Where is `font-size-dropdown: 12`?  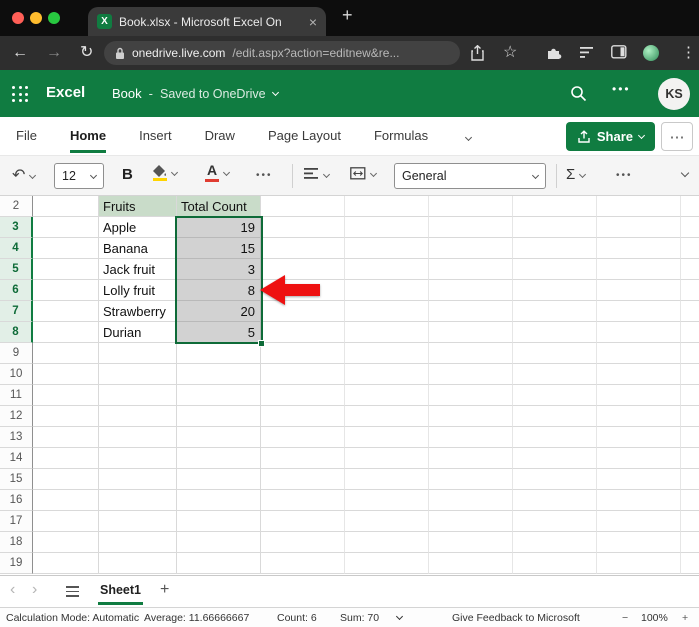
font-size-dropdown: 12 is located at coordinates (79, 176).